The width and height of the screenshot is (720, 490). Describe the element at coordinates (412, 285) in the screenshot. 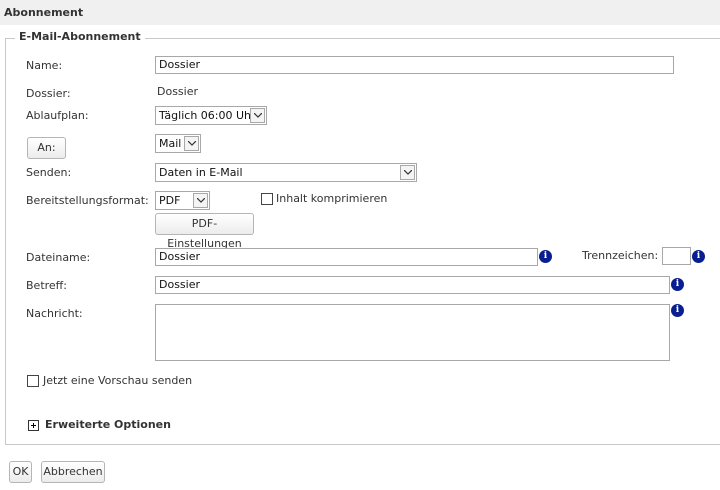

I see `subject-input: Dossier` at that location.